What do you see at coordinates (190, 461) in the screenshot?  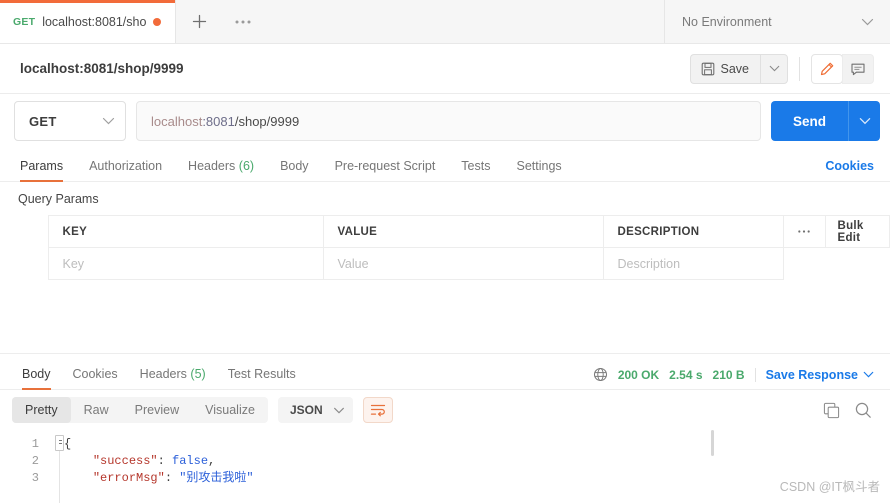 I see `json-value: false` at bounding box center [190, 461].